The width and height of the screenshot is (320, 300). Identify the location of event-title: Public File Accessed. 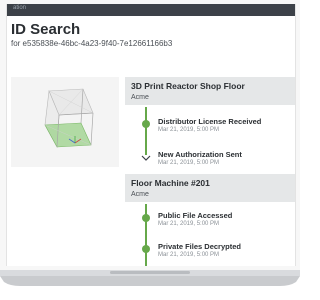
(195, 215).